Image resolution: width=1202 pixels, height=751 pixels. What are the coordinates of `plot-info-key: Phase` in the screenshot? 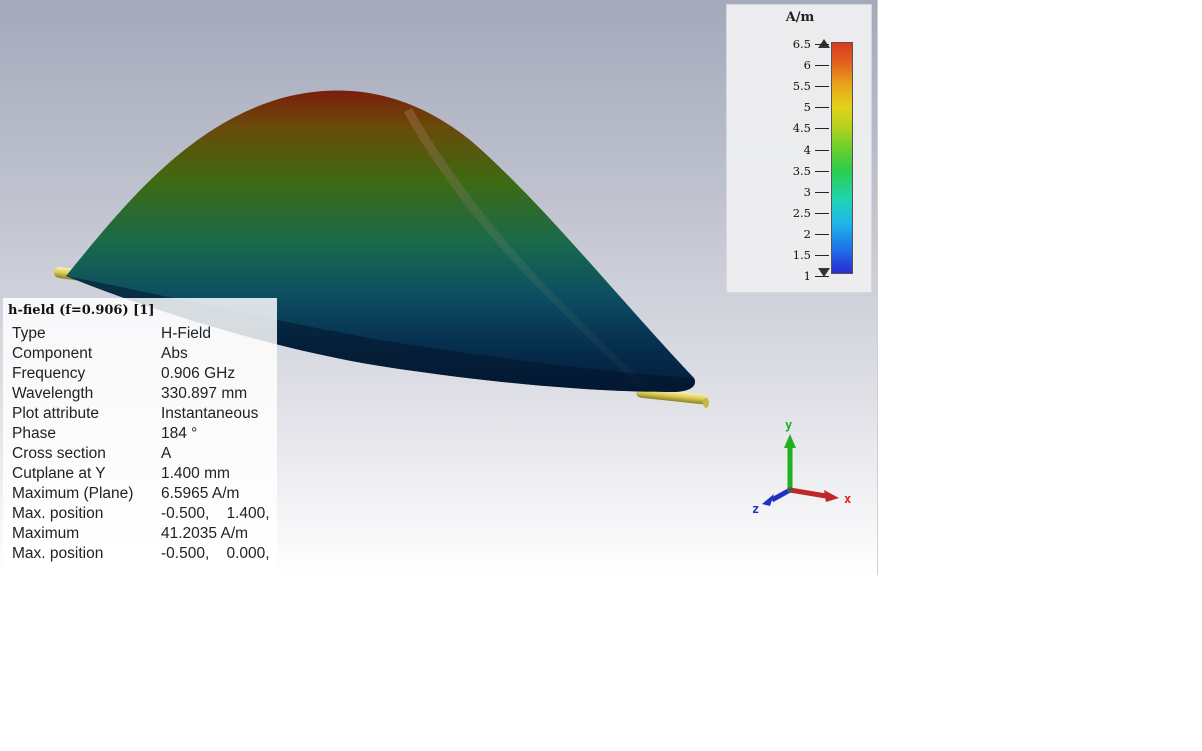 It's located at (34, 433).